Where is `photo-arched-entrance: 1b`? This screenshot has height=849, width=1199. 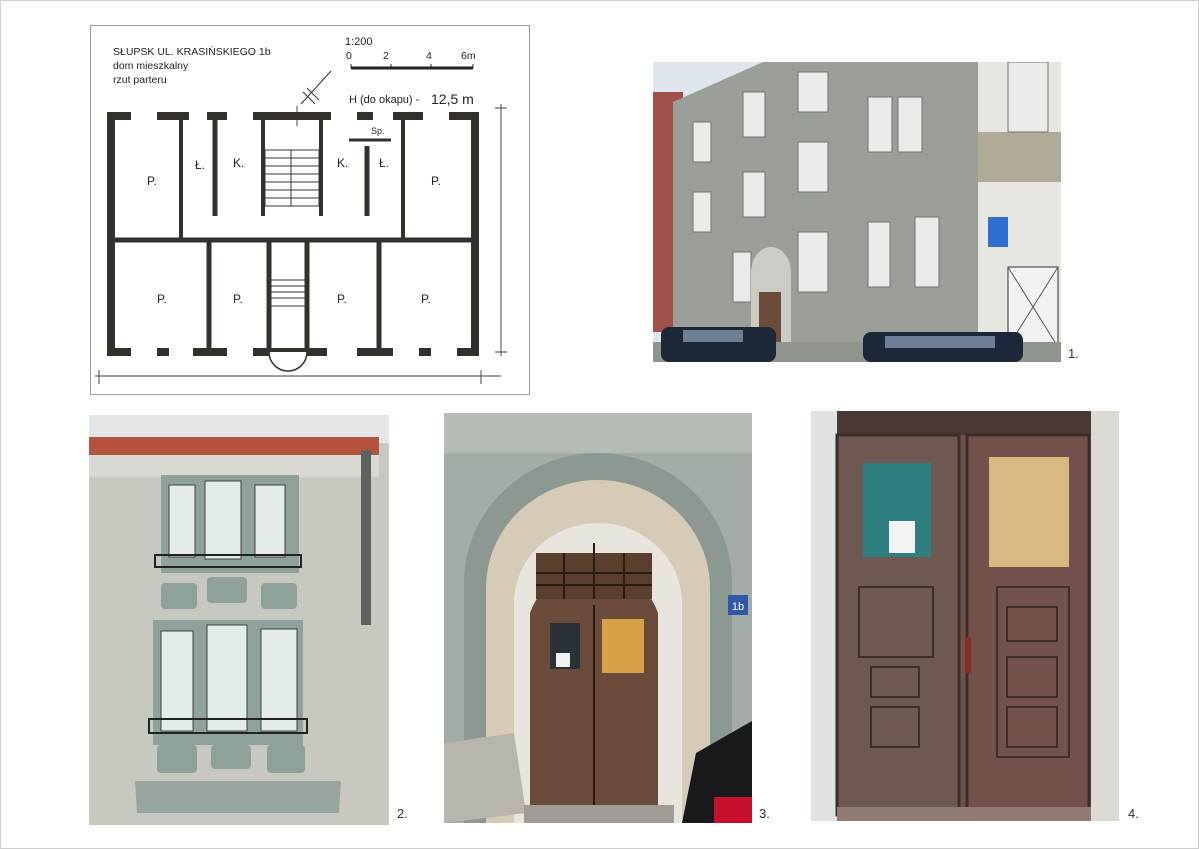 photo-arched-entrance: 1b is located at coordinates (598, 618).